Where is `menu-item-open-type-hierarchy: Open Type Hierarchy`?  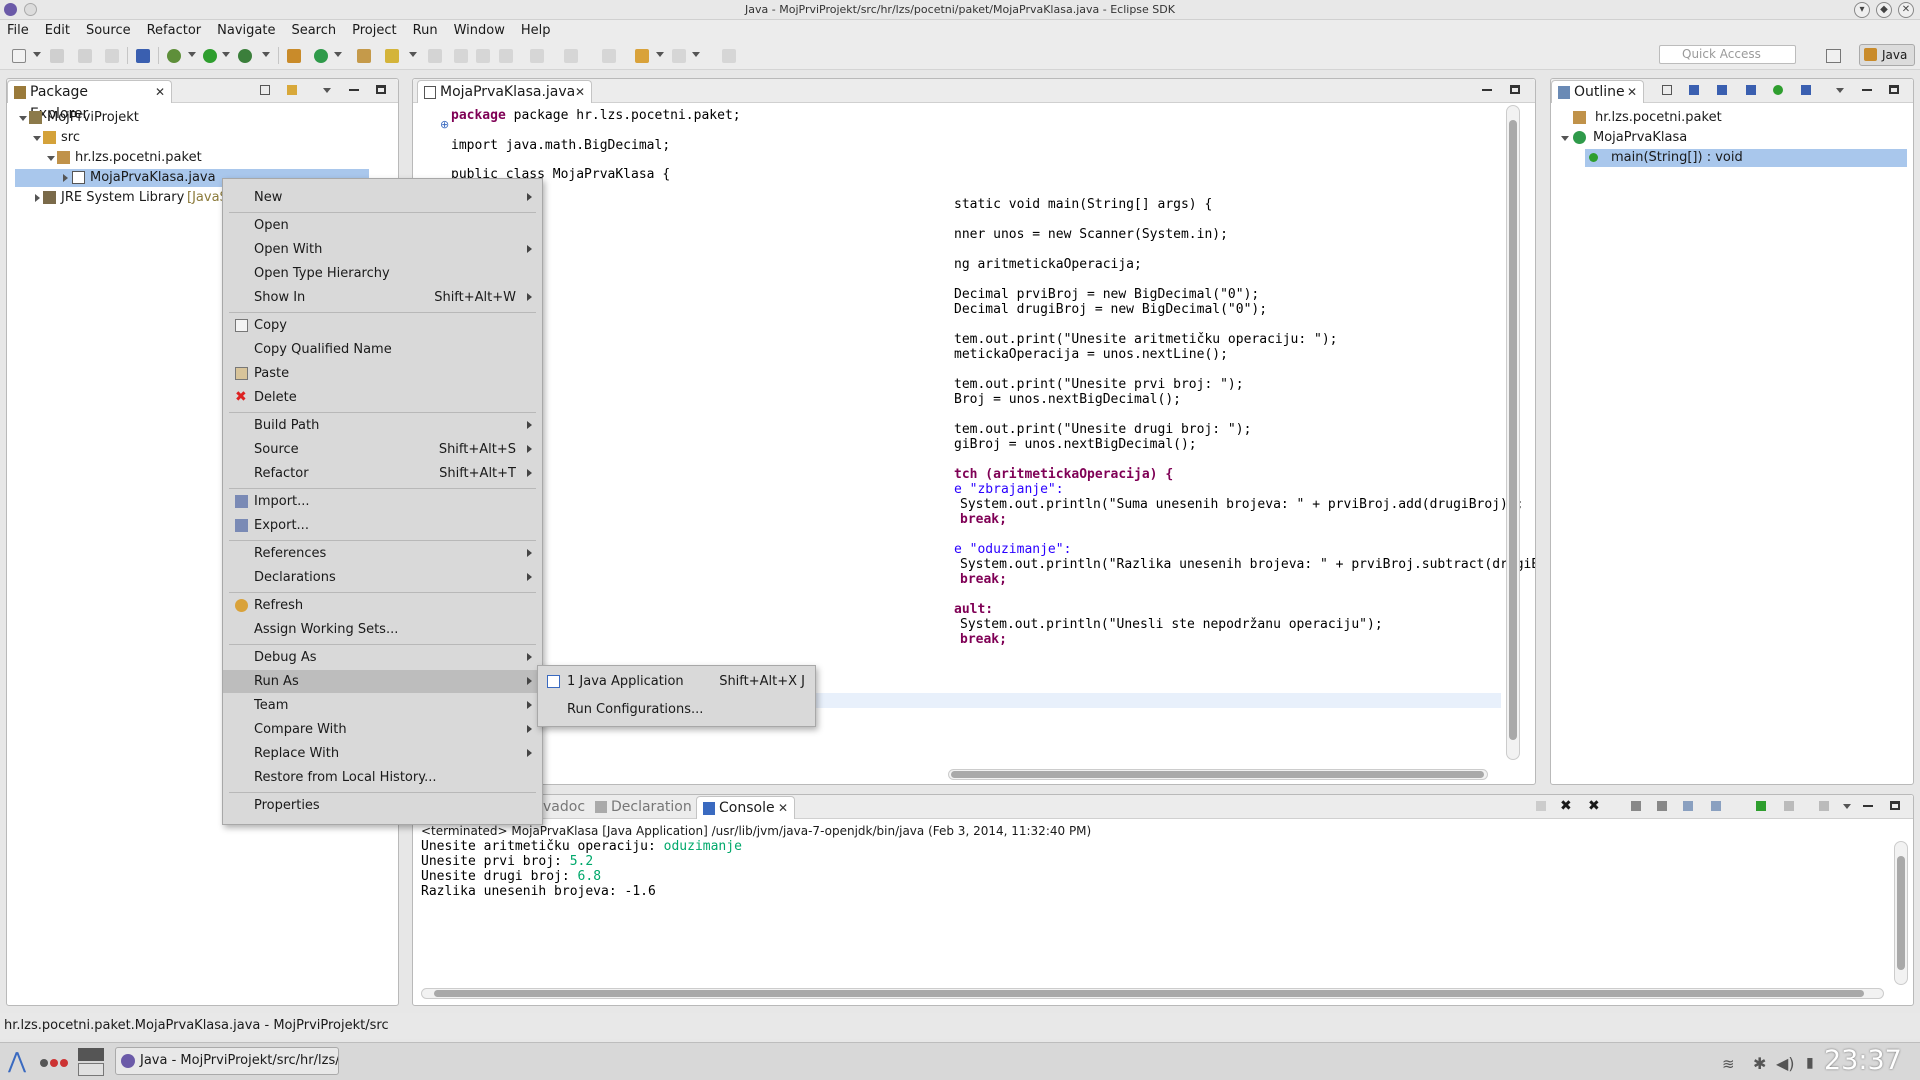
menu-item-open-type-hierarchy: Open Type Hierarchy is located at coordinates (382, 273).